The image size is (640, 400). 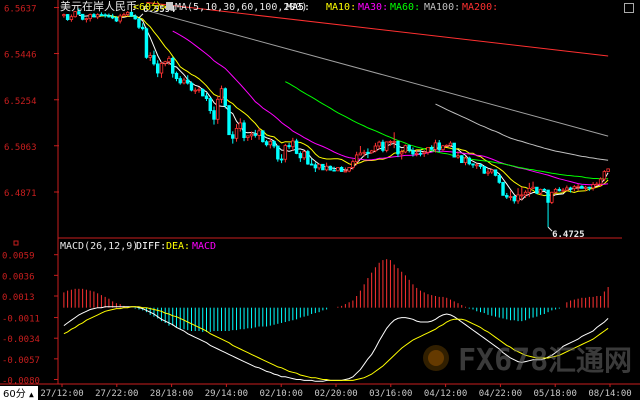 What do you see at coordinates (629, 8) in the screenshot?
I see `window-toggle-icon` at bounding box center [629, 8].